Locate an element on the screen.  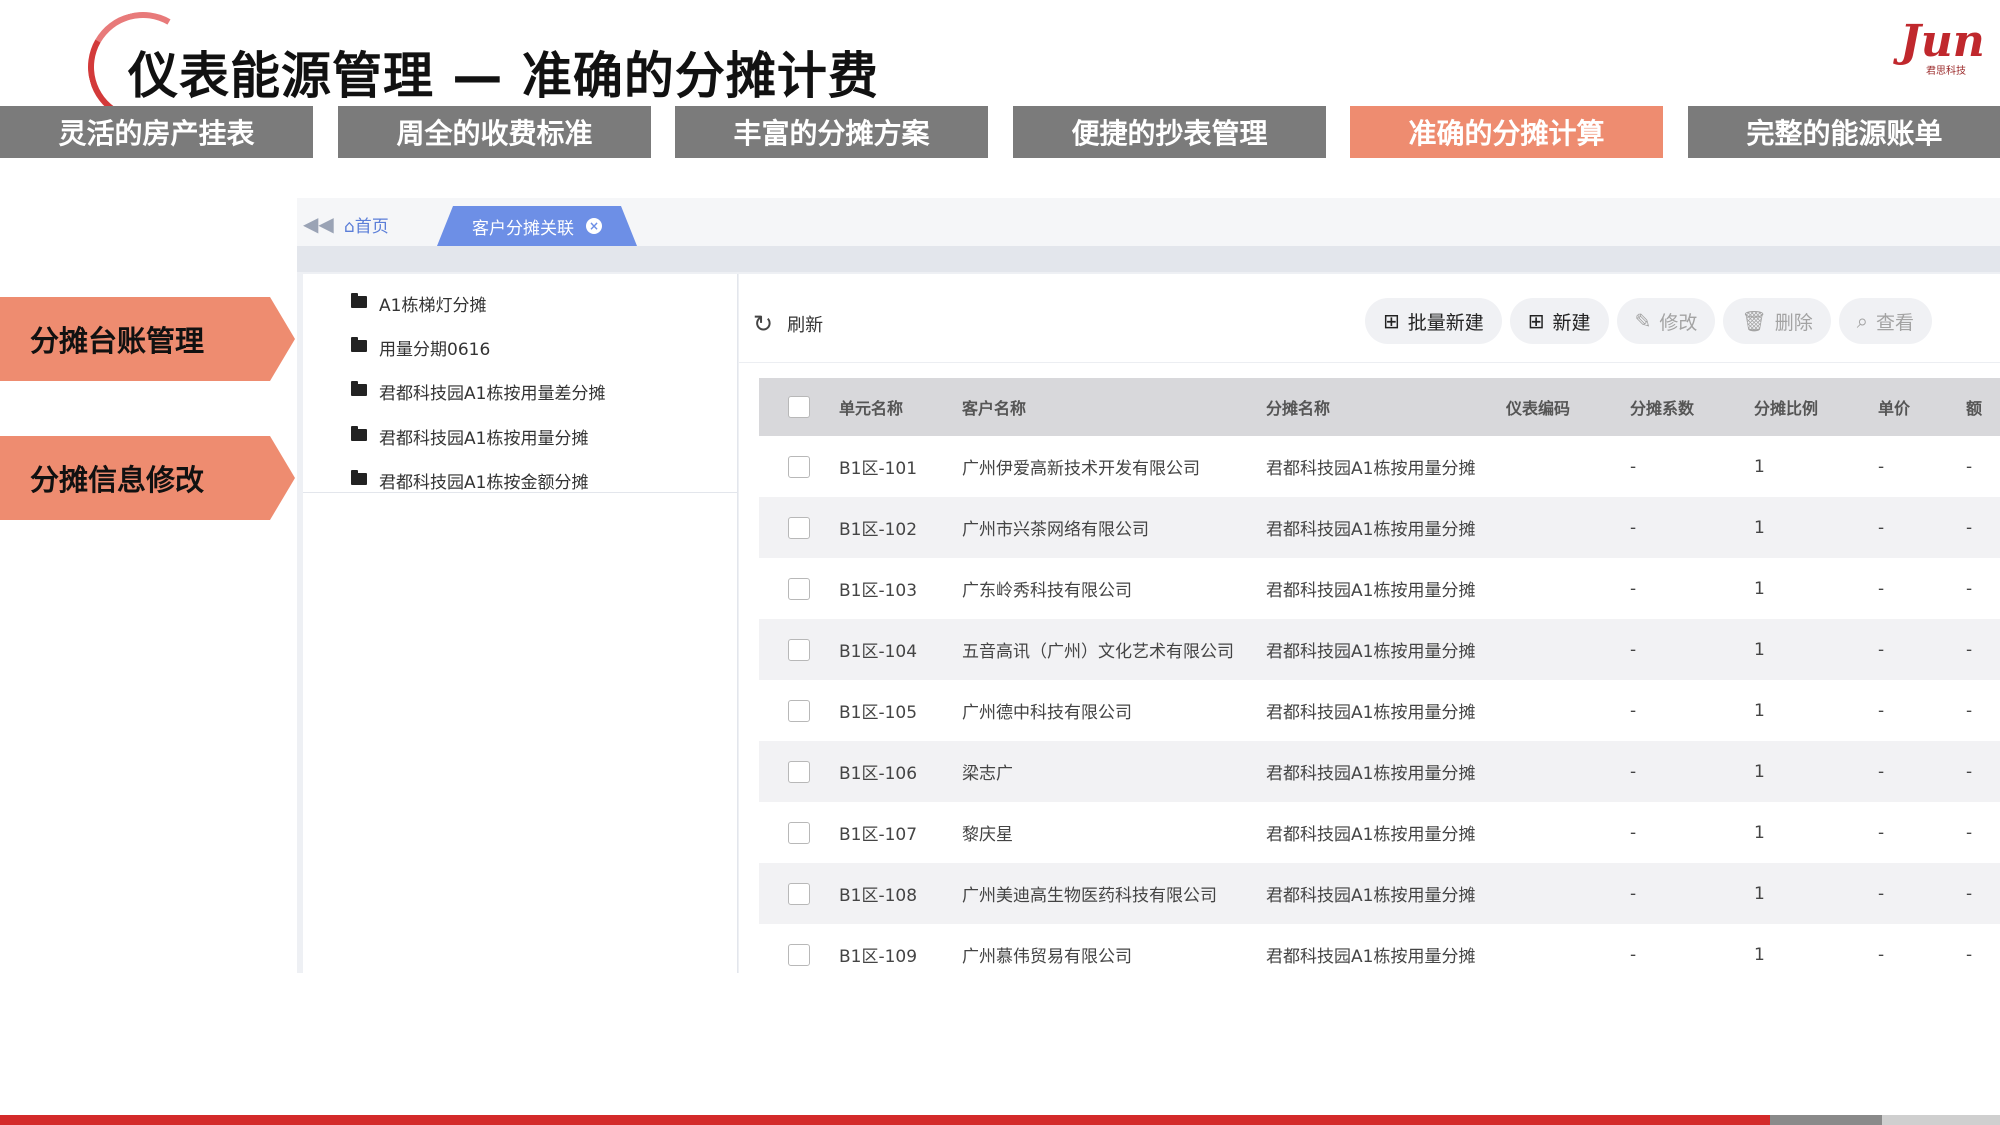
cell-allocation-name: 君都科技园A1栋按用量分摊 is located at coordinates (1371, 957).